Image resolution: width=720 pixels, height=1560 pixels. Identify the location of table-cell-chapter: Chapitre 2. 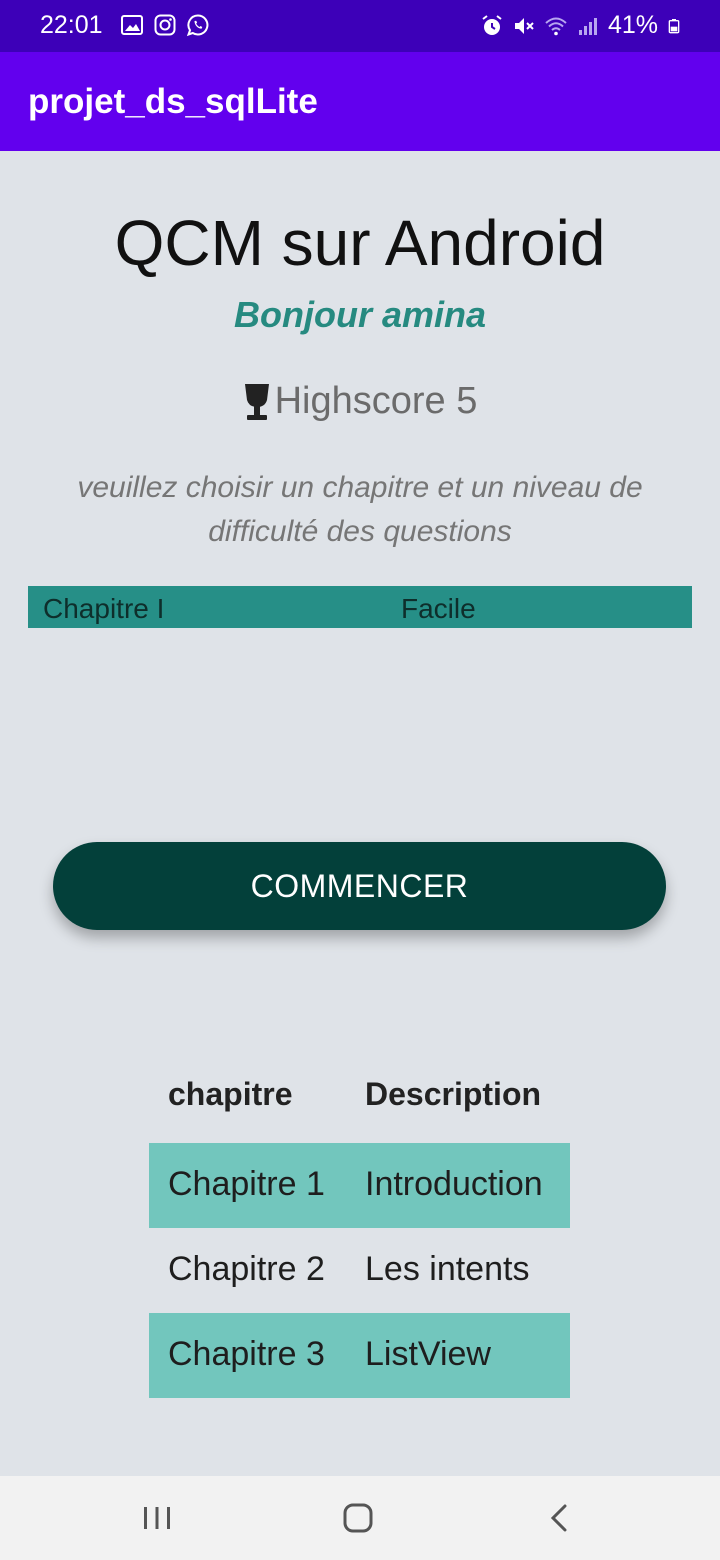
(246, 1269).